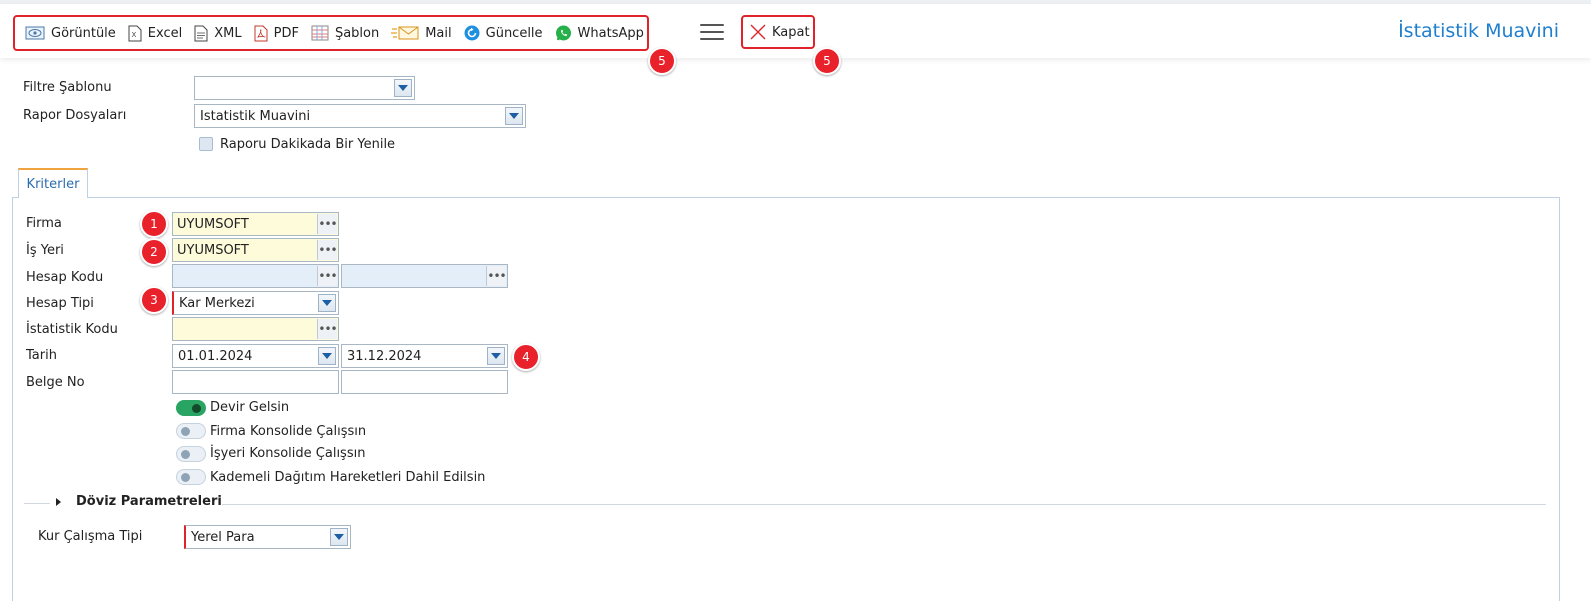  What do you see at coordinates (255, 224) in the screenshot?
I see `firma-field: UYUMSOFT •••` at bounding box center [255, 224].